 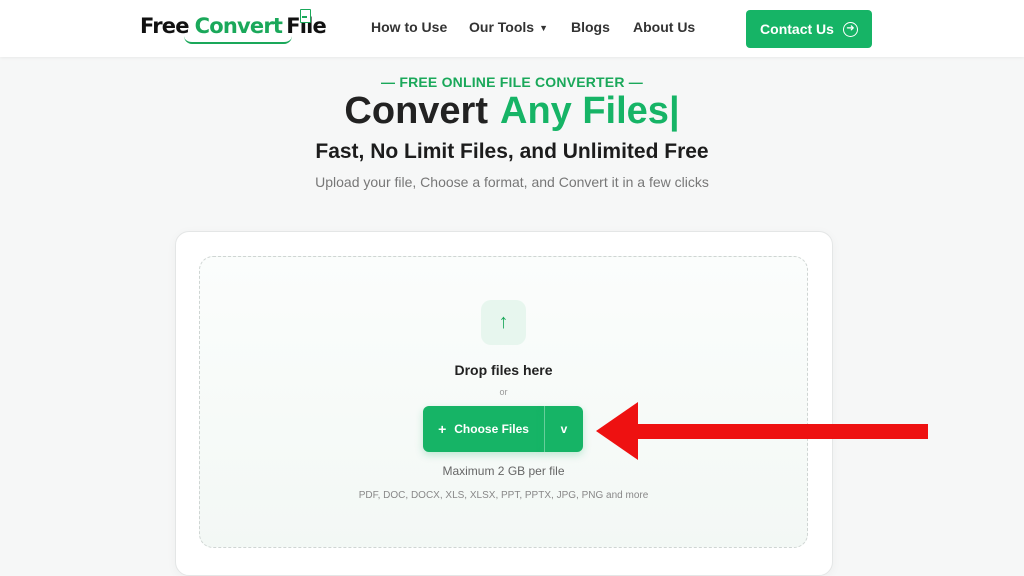 I want to click on nav-blogs: Blogs, so click(x=590, y=27).